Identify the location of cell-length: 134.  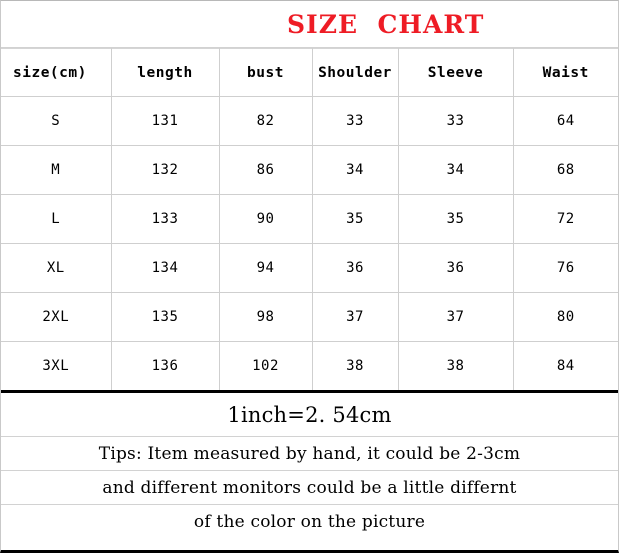
(165, 268).